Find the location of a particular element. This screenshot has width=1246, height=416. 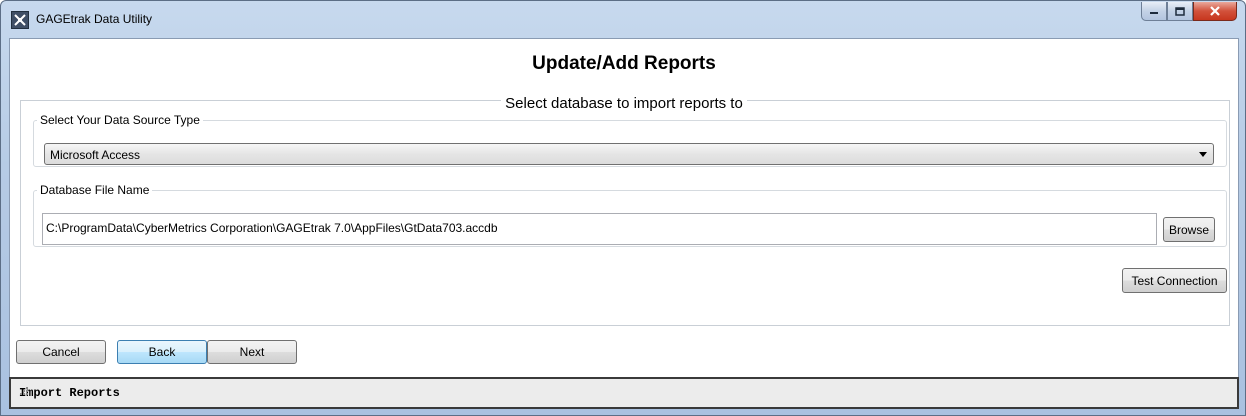

window-controls is located at coordinates (1189, 12).